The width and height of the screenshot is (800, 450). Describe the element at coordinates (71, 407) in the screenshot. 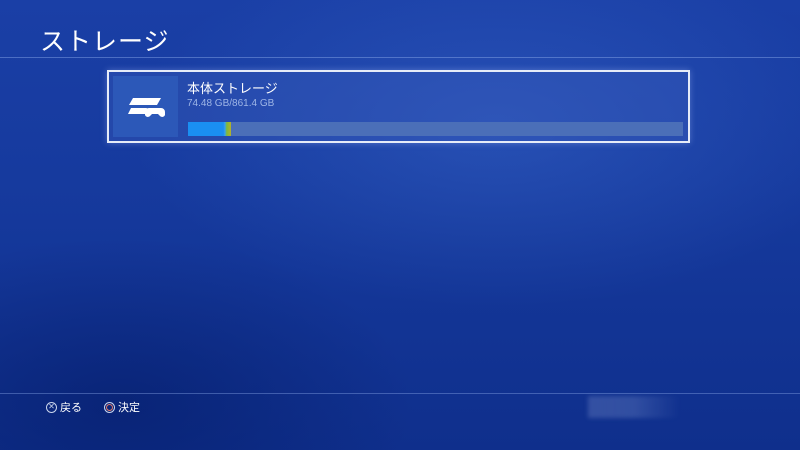

I see `back-label: 戻る` at that location.